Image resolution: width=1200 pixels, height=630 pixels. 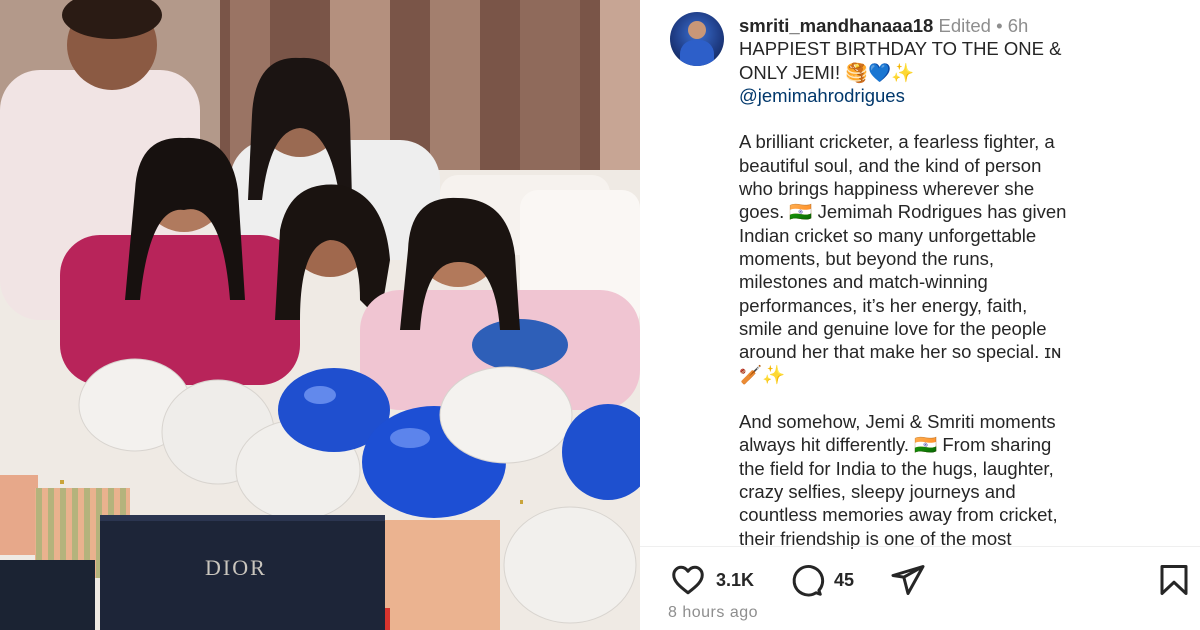 I want to click on heart-icon, so click(x=688, y=580).